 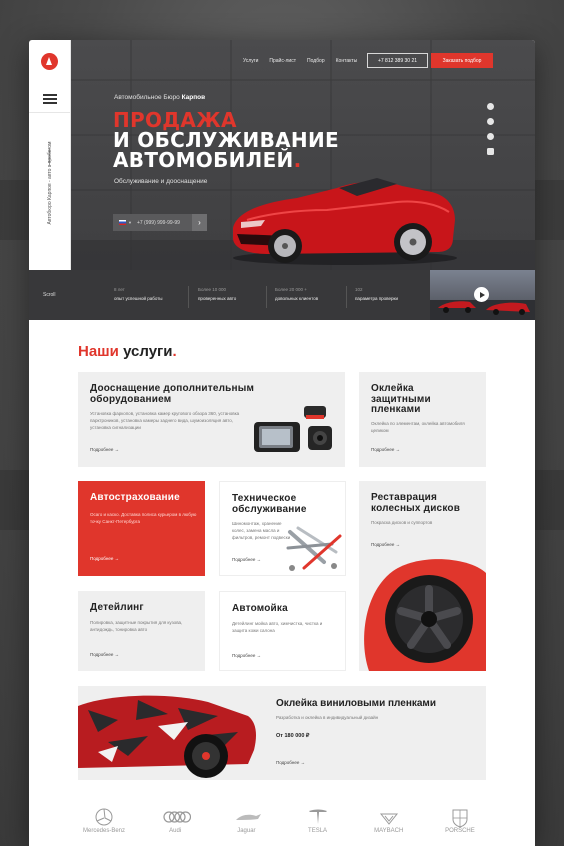 What do you see at coordinates (260, 608) in the screenshot?
I see `card-title: Автомойка` at bounding box center [260, 608].